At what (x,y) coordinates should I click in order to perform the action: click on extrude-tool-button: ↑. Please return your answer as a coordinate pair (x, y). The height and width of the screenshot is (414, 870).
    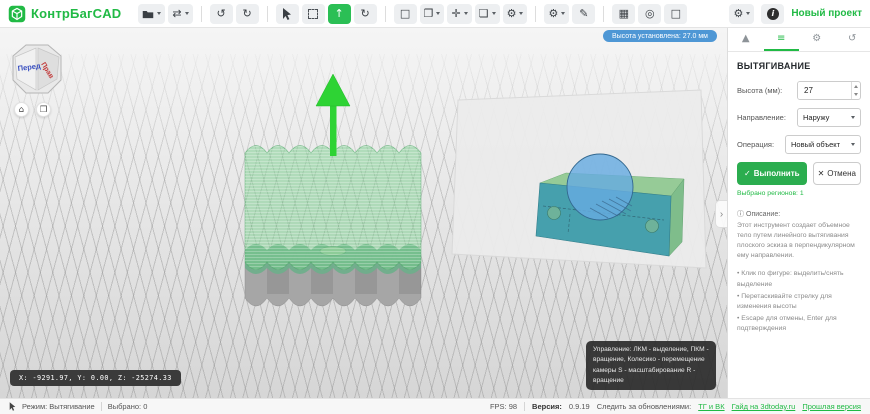
    Looking at the image, I should click on (339, 13).